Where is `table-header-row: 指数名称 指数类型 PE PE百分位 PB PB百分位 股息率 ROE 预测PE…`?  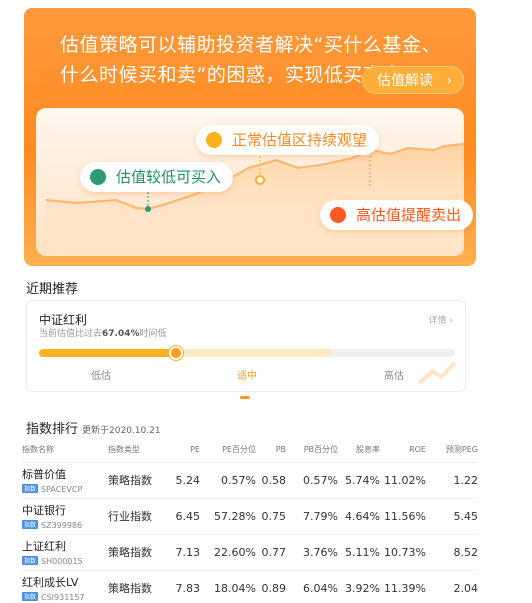 table-header-row: 指数名称 指数类型 PE PE百分位 PB PB百分位 股息率 ROE 预测PE… is located at coordinates (250, 450).